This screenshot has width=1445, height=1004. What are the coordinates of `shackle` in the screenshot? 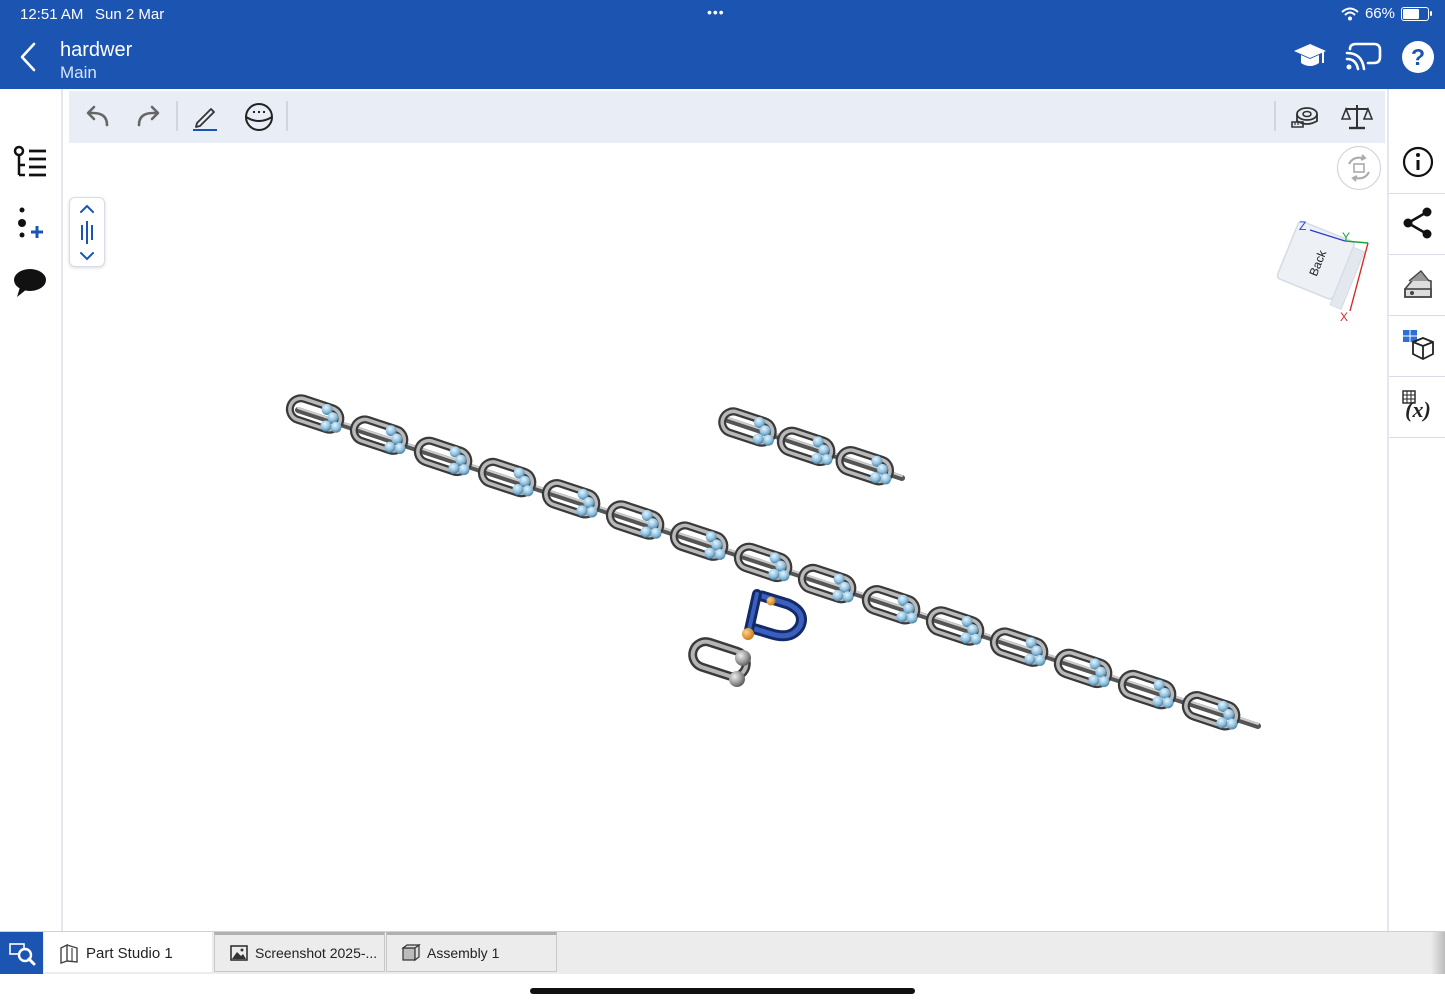 It's located at (774, 615).